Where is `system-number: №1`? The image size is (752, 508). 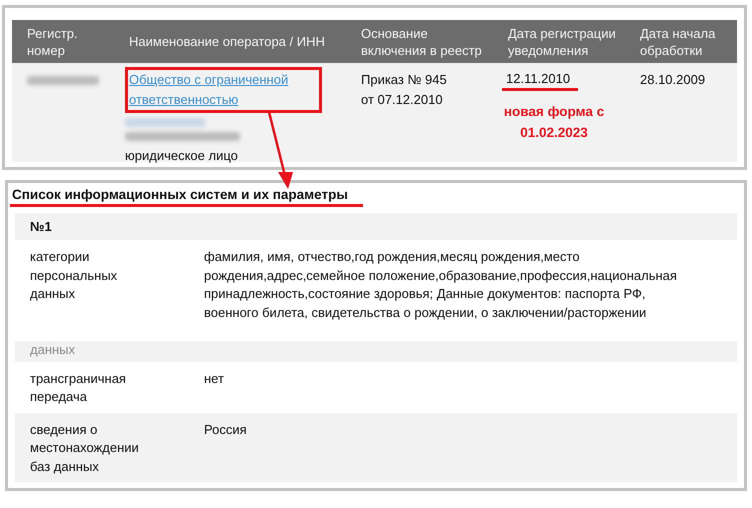
system-number: №1 is located at coordinates (376, 226).